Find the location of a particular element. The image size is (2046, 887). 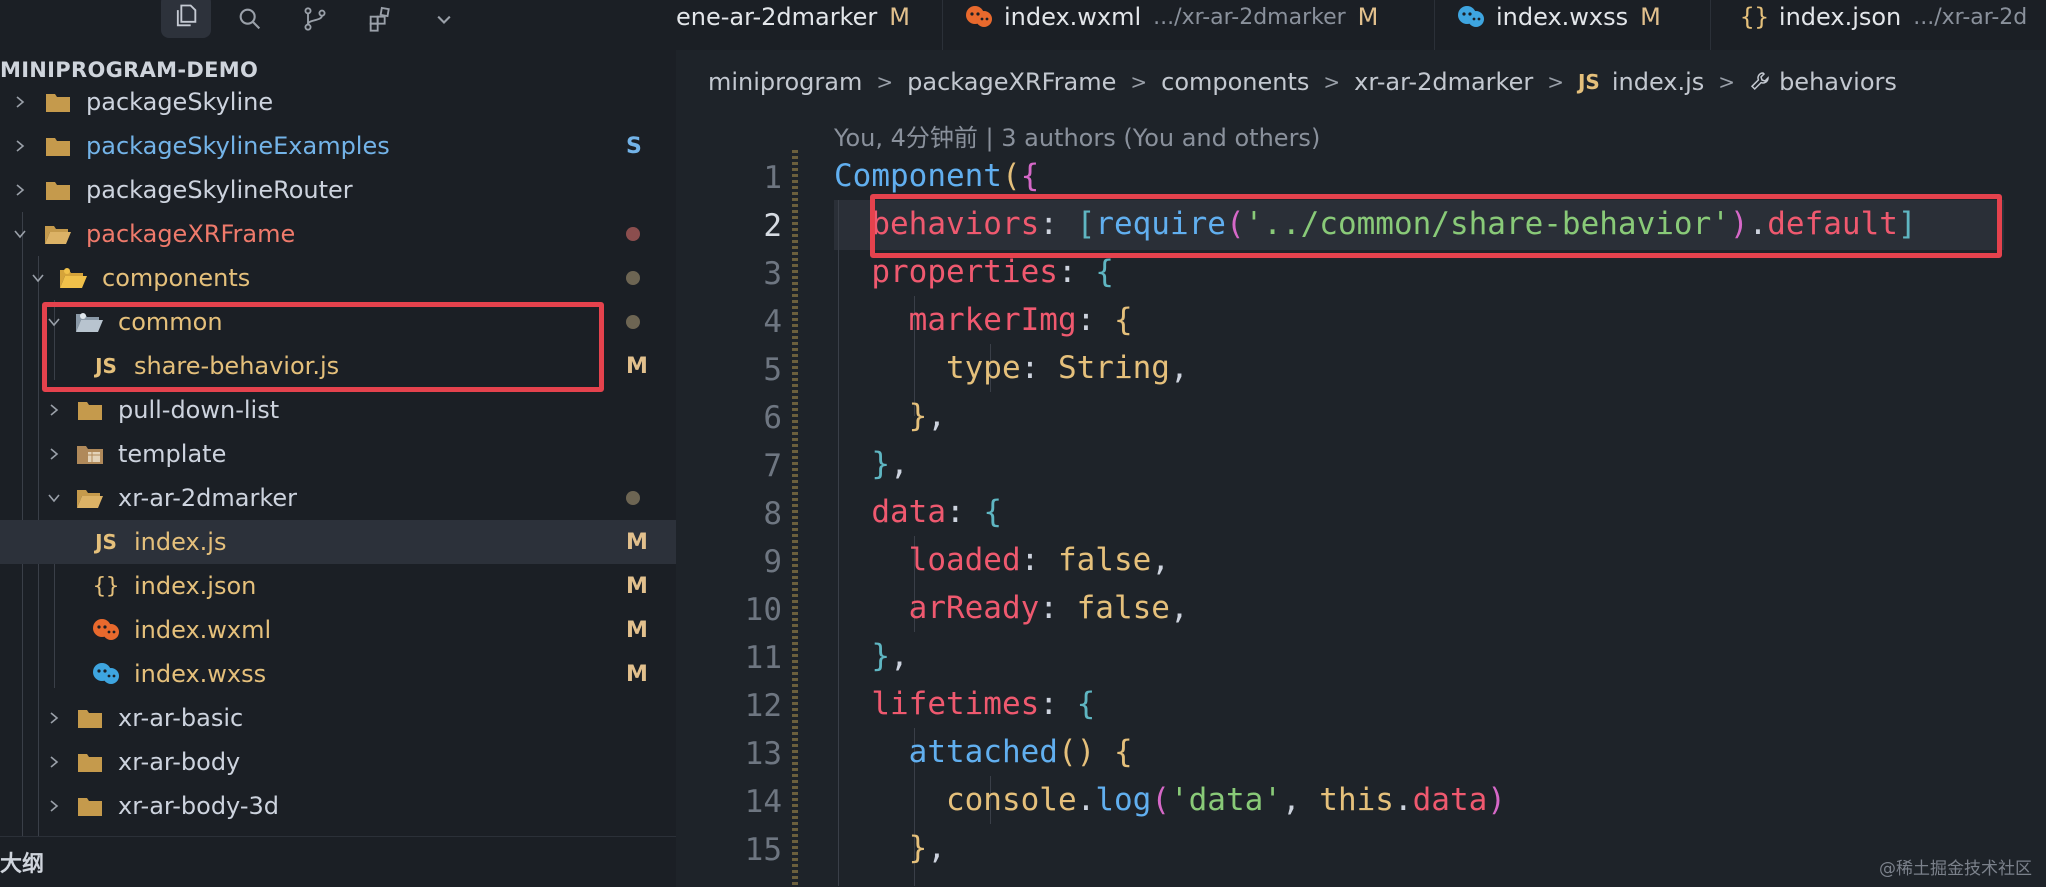

line-number: 2 is located at coordinates (772, 226).